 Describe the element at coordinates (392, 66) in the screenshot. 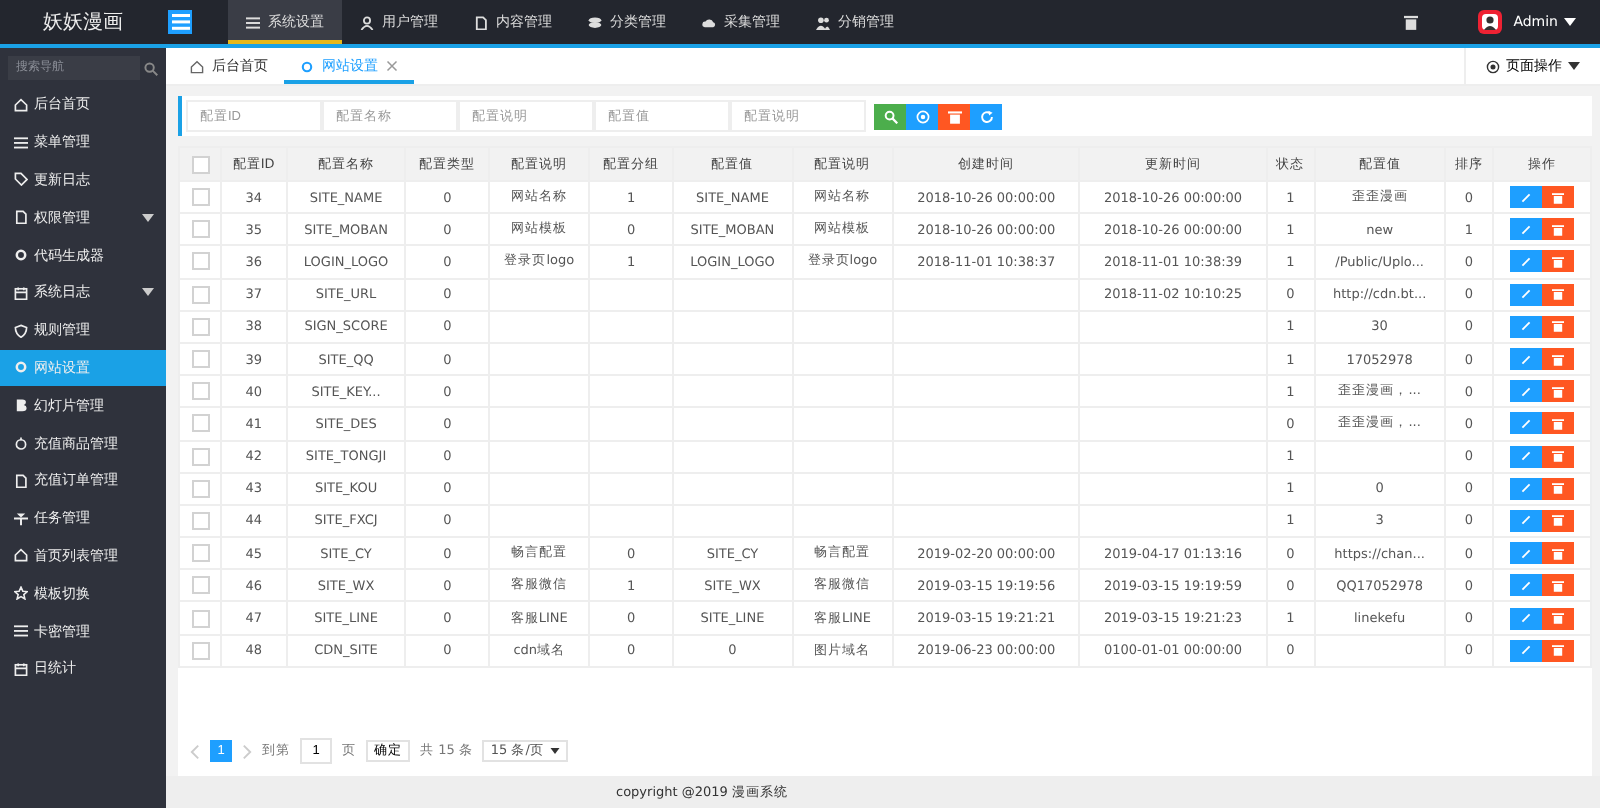

I see `close-icon` at that location.